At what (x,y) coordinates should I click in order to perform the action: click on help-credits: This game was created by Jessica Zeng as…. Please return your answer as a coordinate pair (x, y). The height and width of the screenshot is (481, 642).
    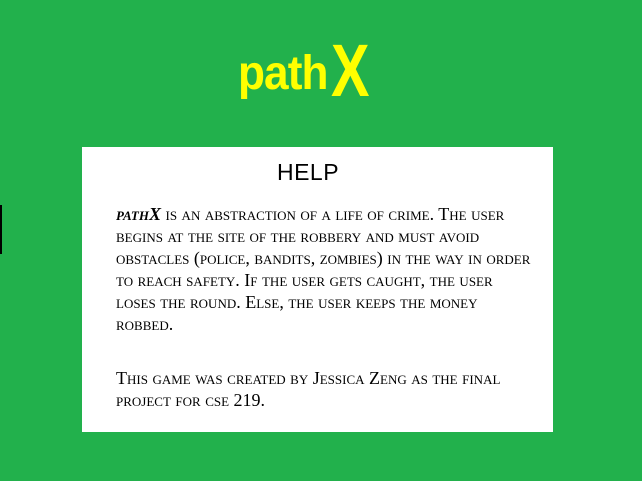
    Looking at the image, I should click on (308, 389).